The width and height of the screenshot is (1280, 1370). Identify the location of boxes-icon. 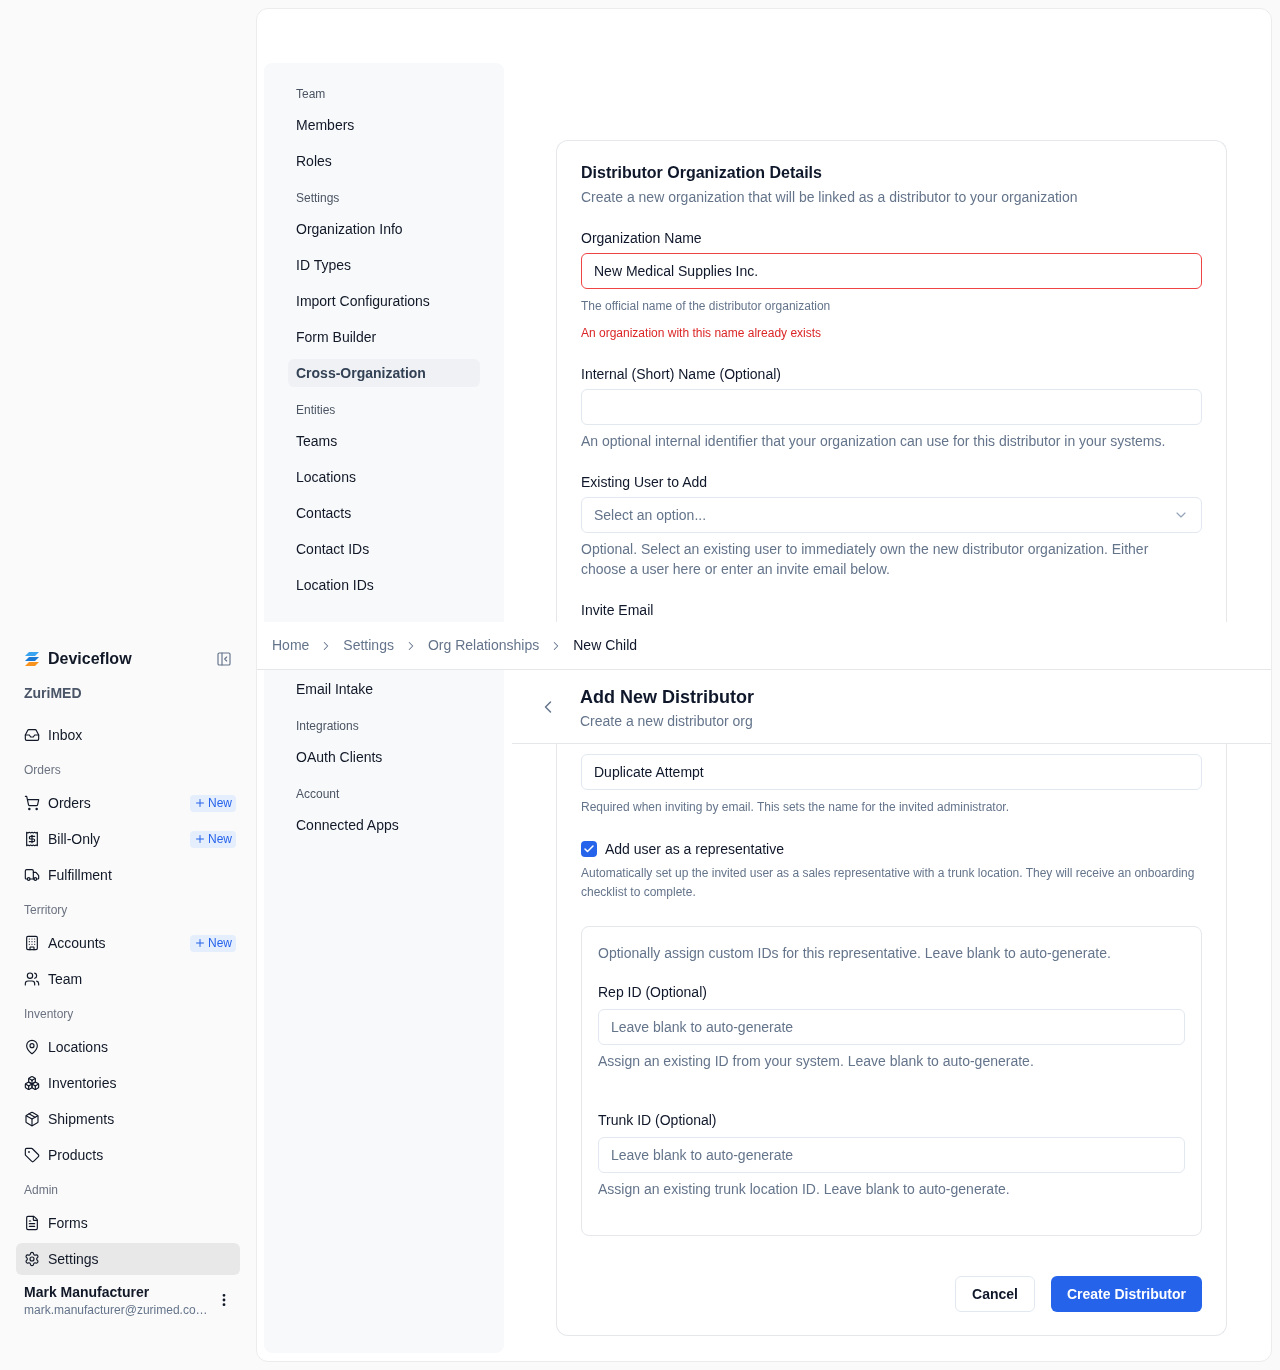
(32, 1083).